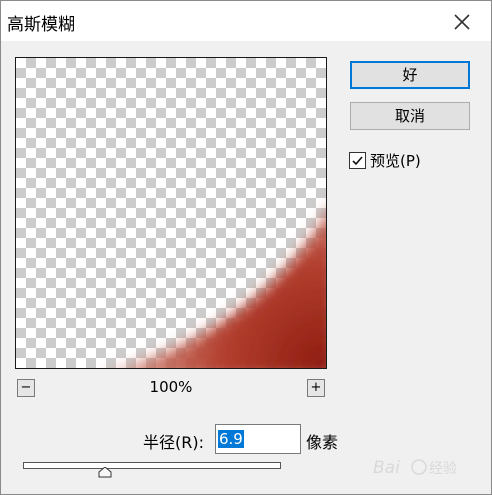 This screenshot has width=492, height=495. What do you see at coordinates (386, 468) in the screenshot?
I see `svg-text: Bai` at bounding box center [386, 468].